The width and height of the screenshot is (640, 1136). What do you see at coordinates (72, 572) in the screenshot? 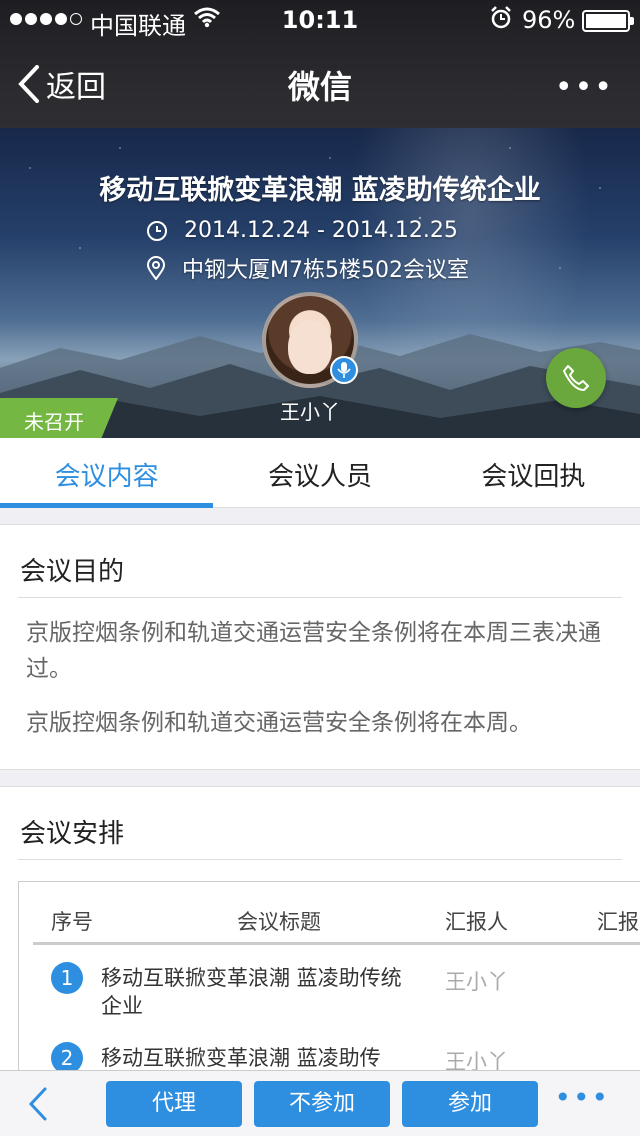
I see `section-heading: 会议目的` at bounding box center [72, 572].